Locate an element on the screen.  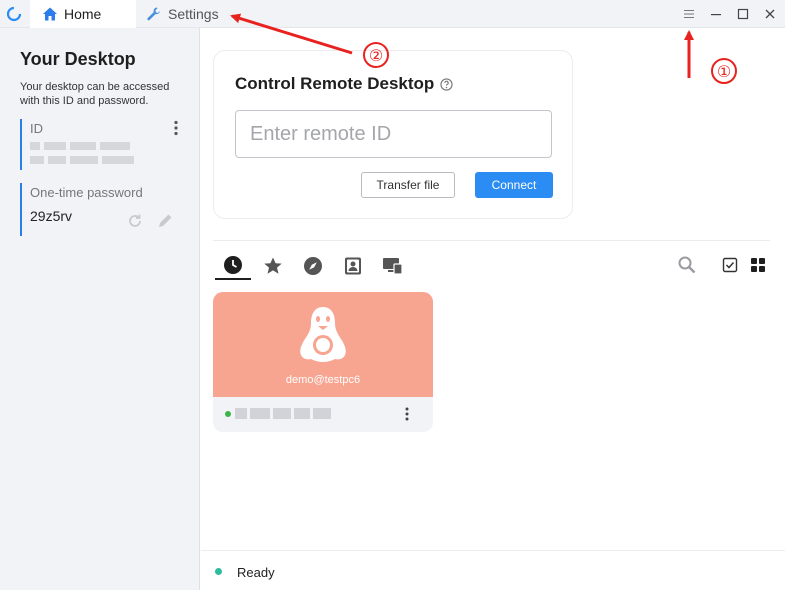
help-icon is located at coordinates (446, 84).